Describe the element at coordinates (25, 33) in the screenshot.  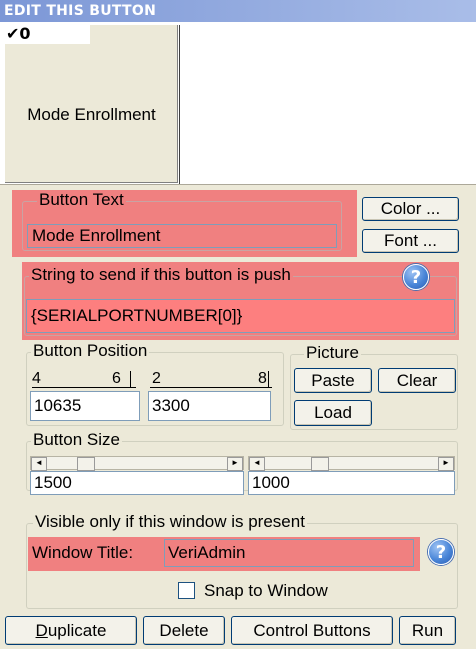
I see `preview-index-number: 0` at that location.